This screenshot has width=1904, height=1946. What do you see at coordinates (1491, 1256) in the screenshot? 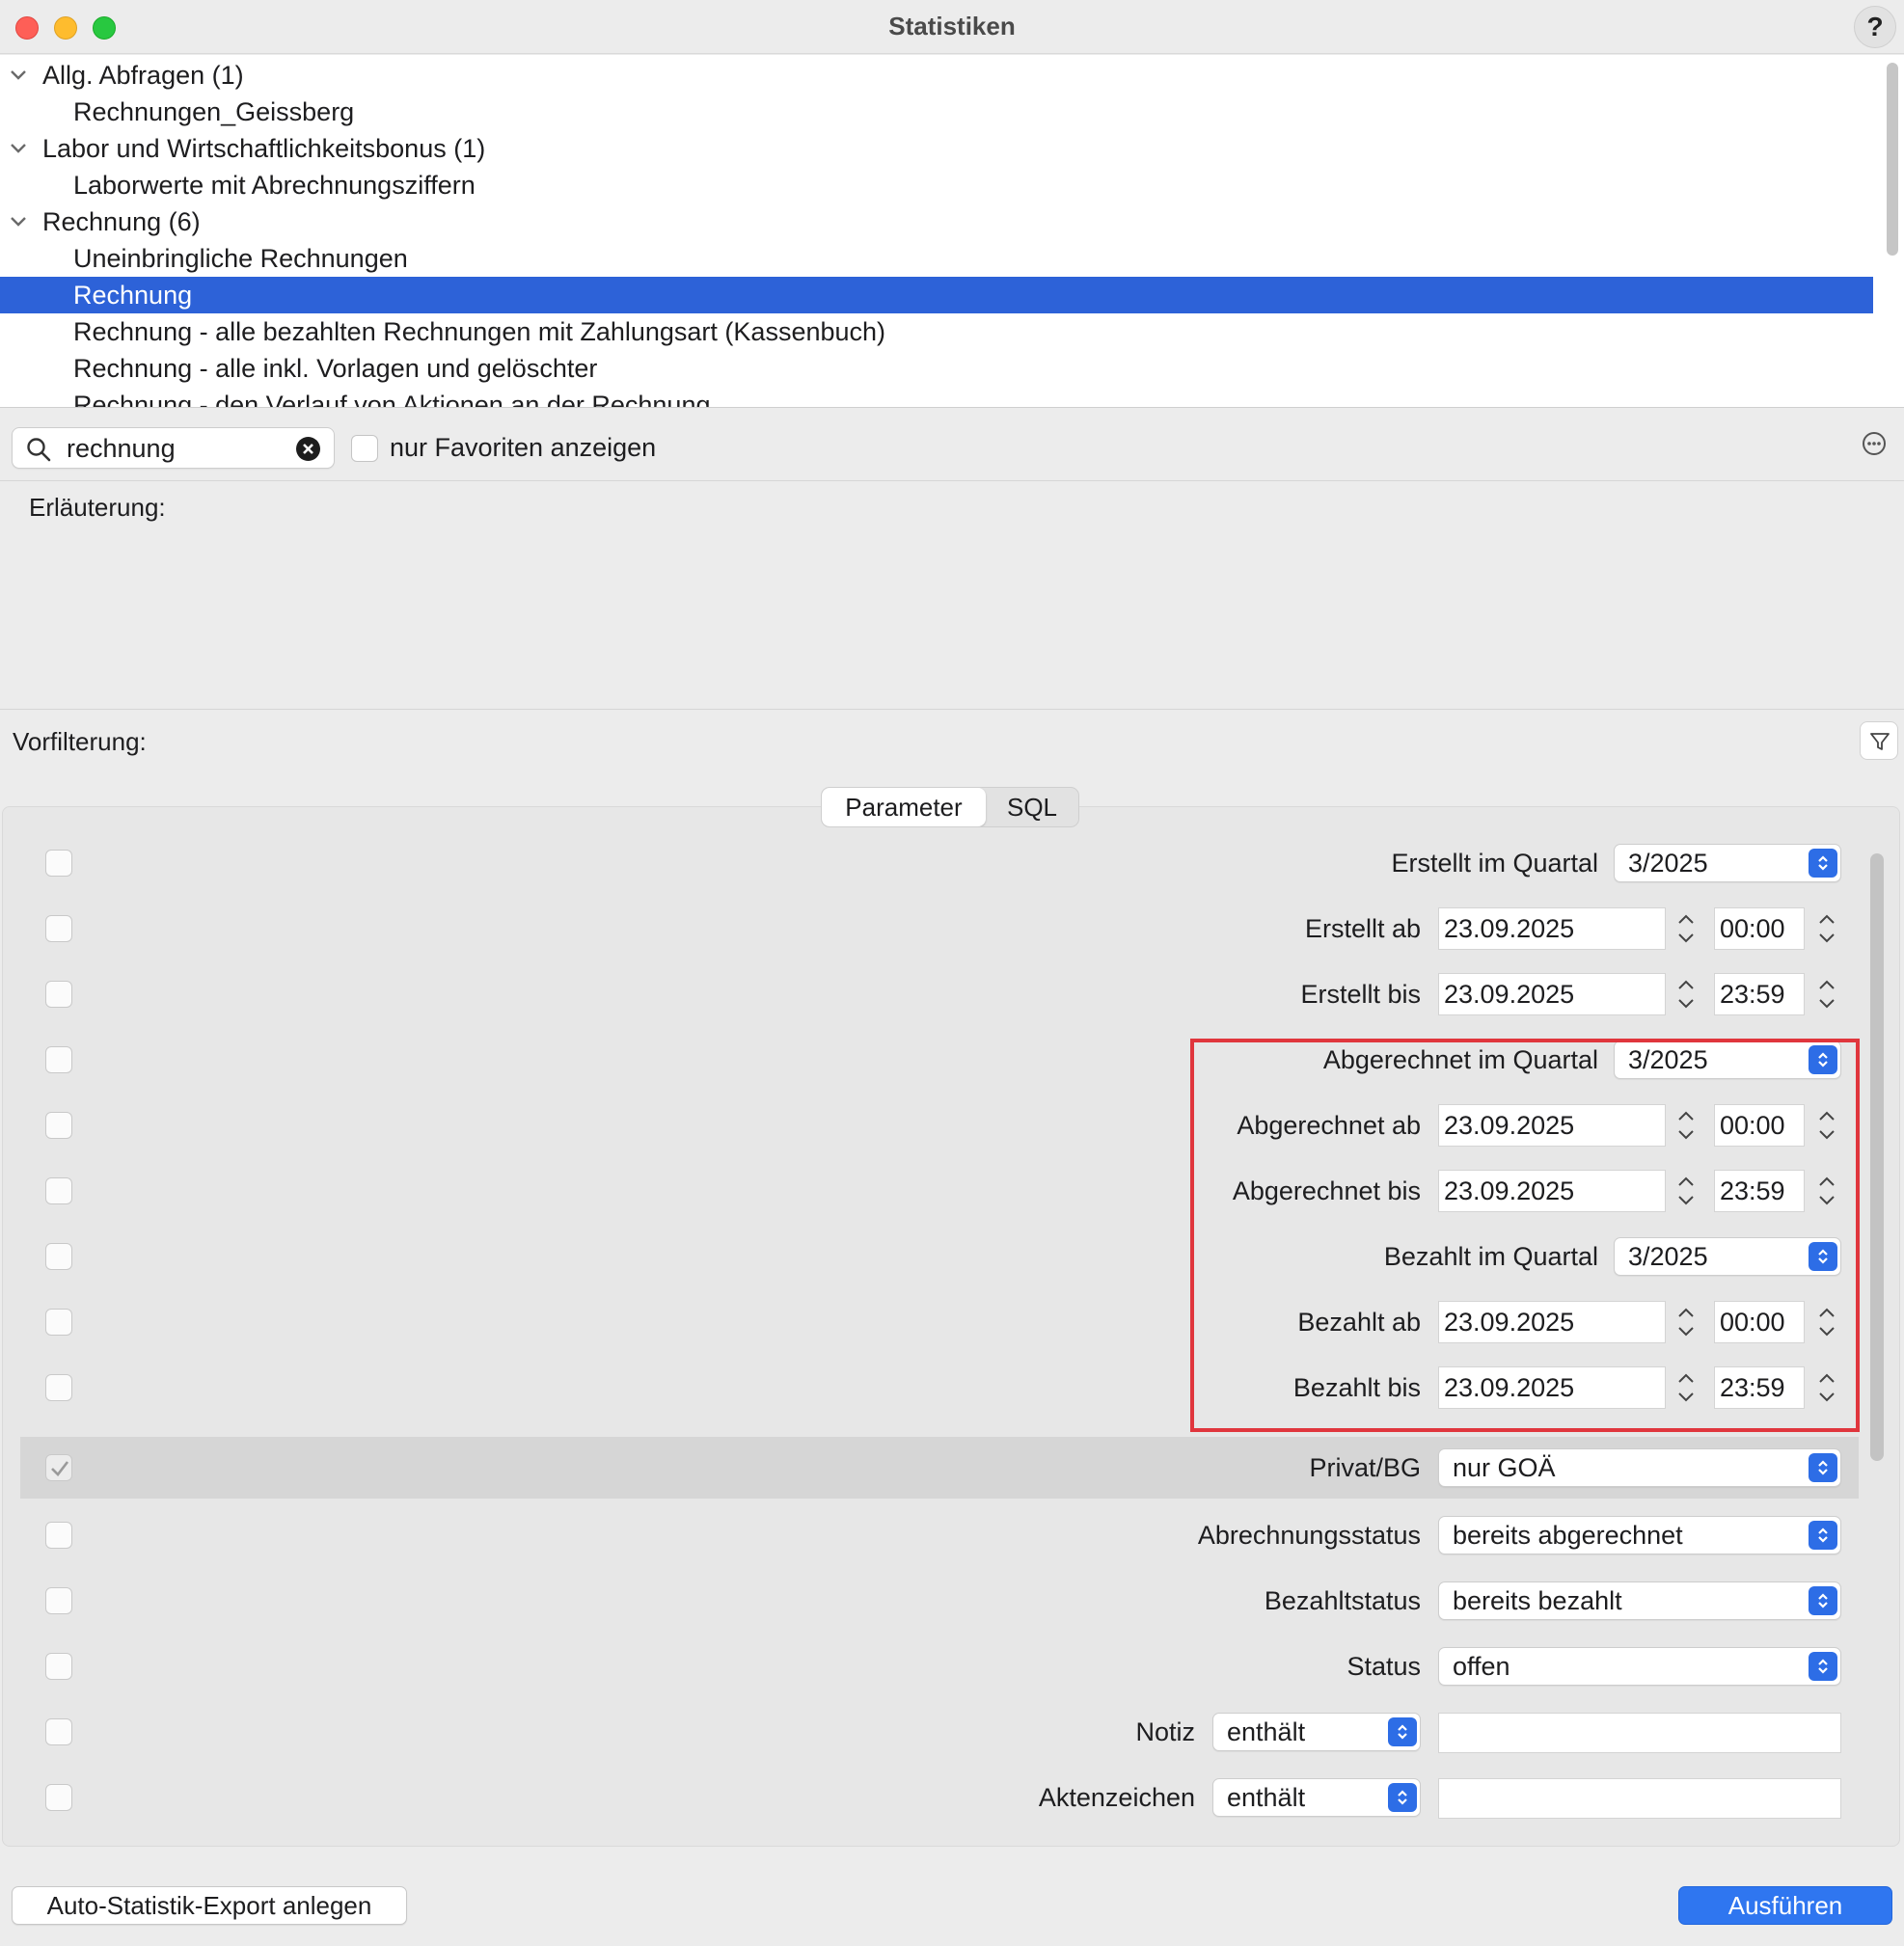
I see `param-label: Bezahlt im Quartal` at bounding box center [1491, 1256].